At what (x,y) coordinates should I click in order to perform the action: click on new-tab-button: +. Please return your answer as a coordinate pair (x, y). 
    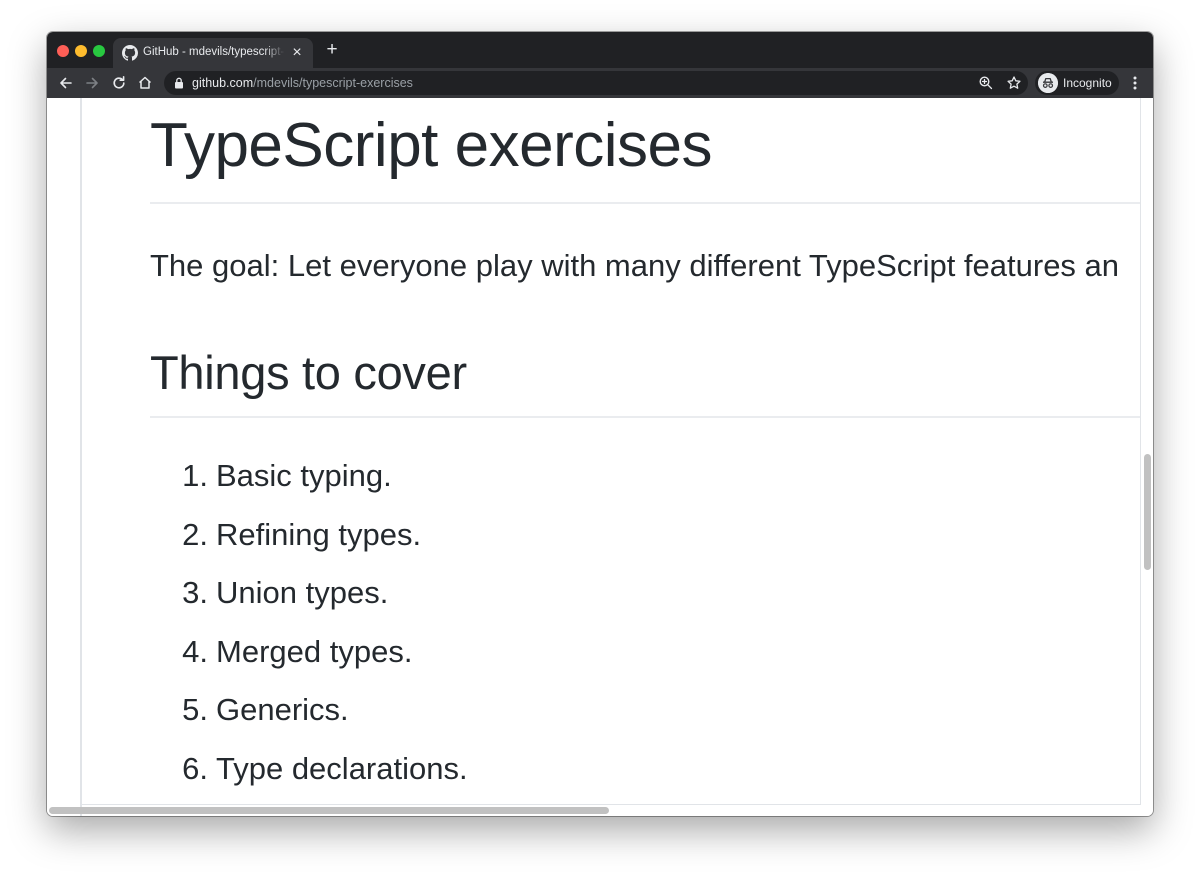
    Looking at the image, I should click on (332, 49).